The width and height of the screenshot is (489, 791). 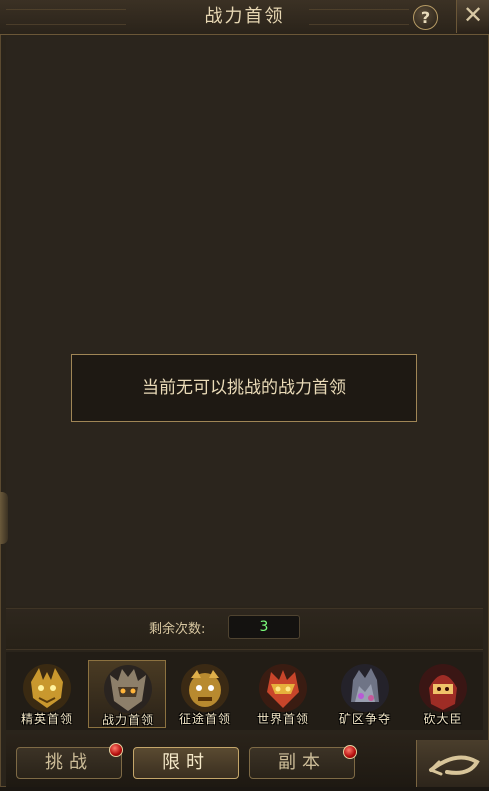 I want to click on side-drawer-handle, so click(x=4, y=518).